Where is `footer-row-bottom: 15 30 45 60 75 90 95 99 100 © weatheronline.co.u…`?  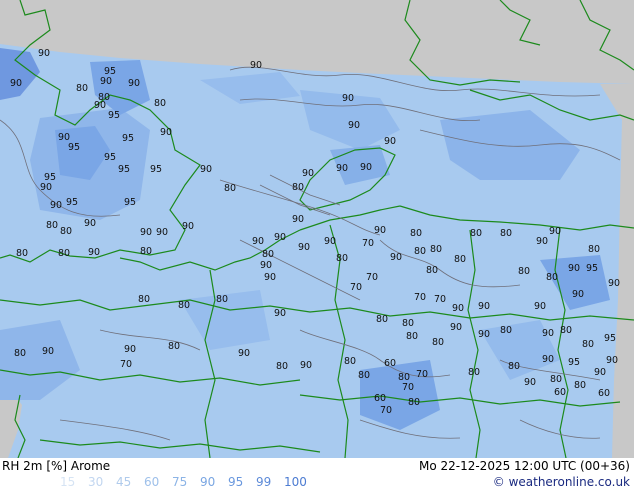
footer-row-bottom: 15 30 45 60 75 90 95 99 100 © weatheronline.co.u… is located at coordinates (317, 482).